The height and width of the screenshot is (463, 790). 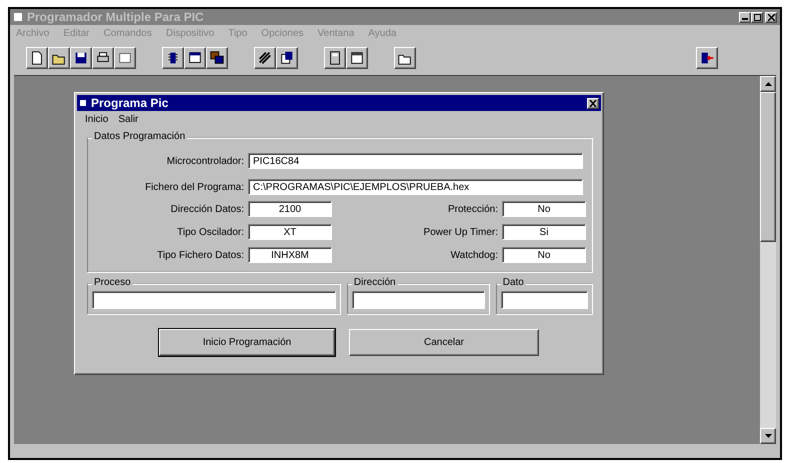 What do you see at coordinates (415, 187) in the screenshot?
I see `text-field: C:\PROGRAMAS\PIC\EJEMPLOS\PRUEBA.hex` at bounding box center [415, 187].